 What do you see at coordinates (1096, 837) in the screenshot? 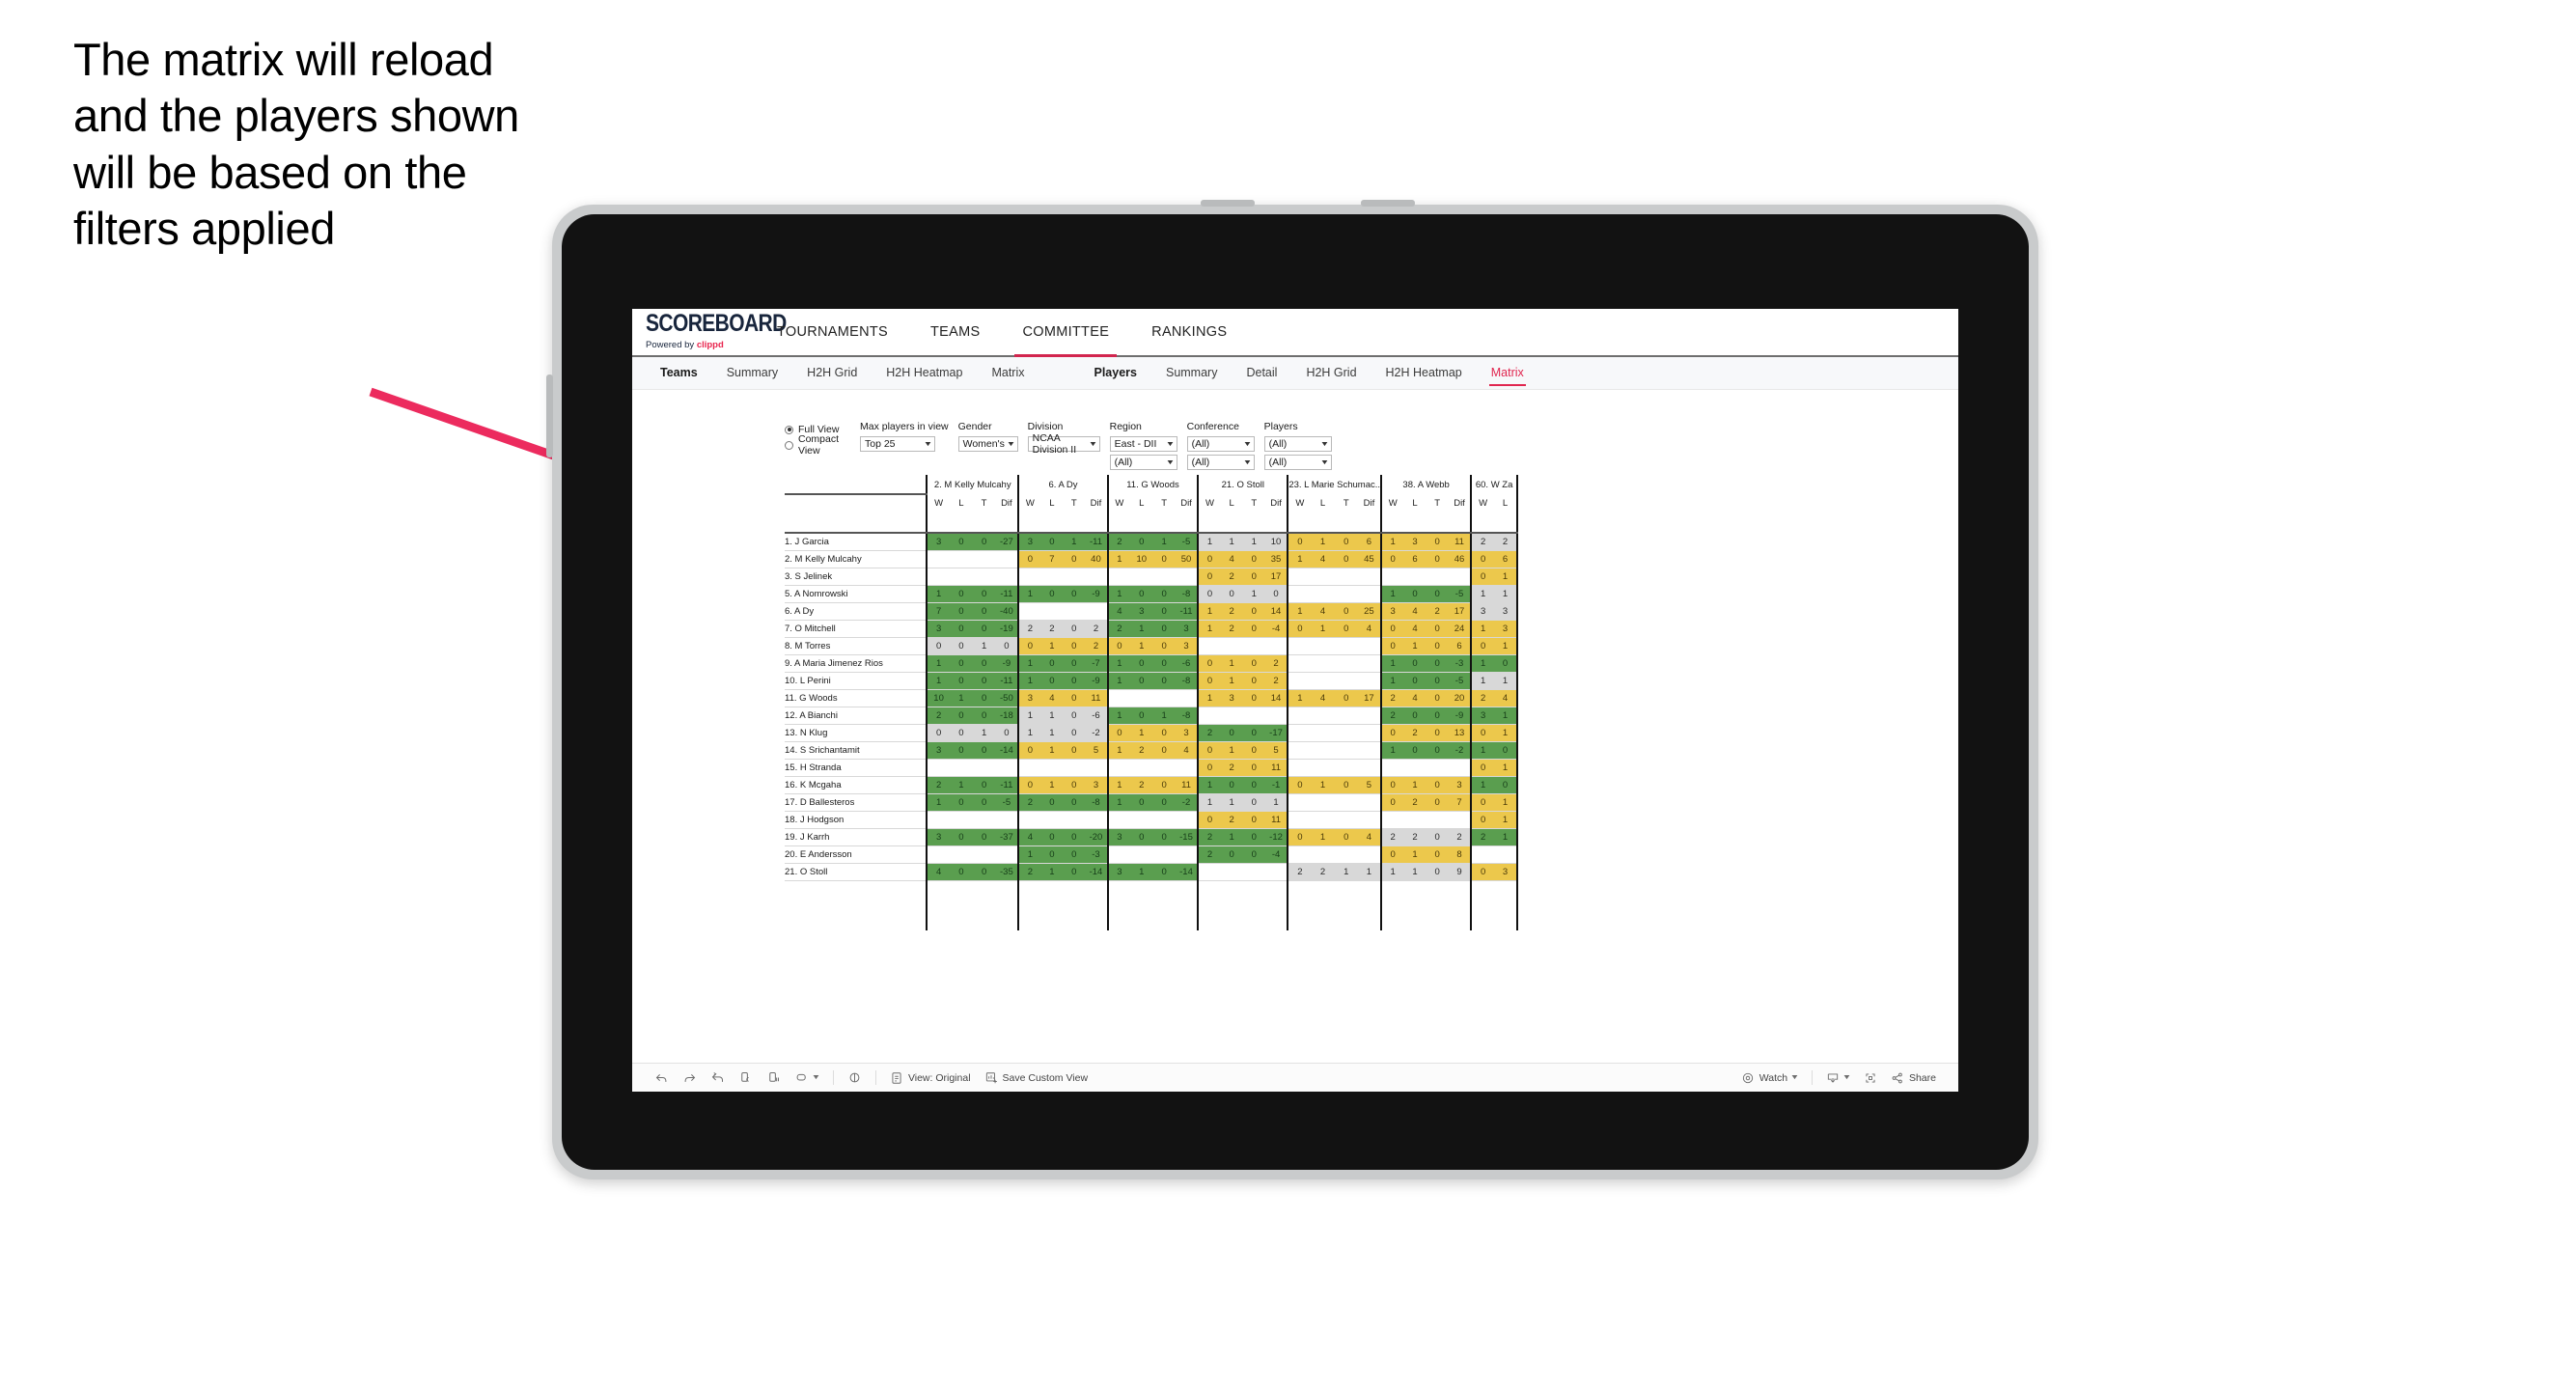
I see `matrix-cell: -20` at bounding box center [1096, 837].